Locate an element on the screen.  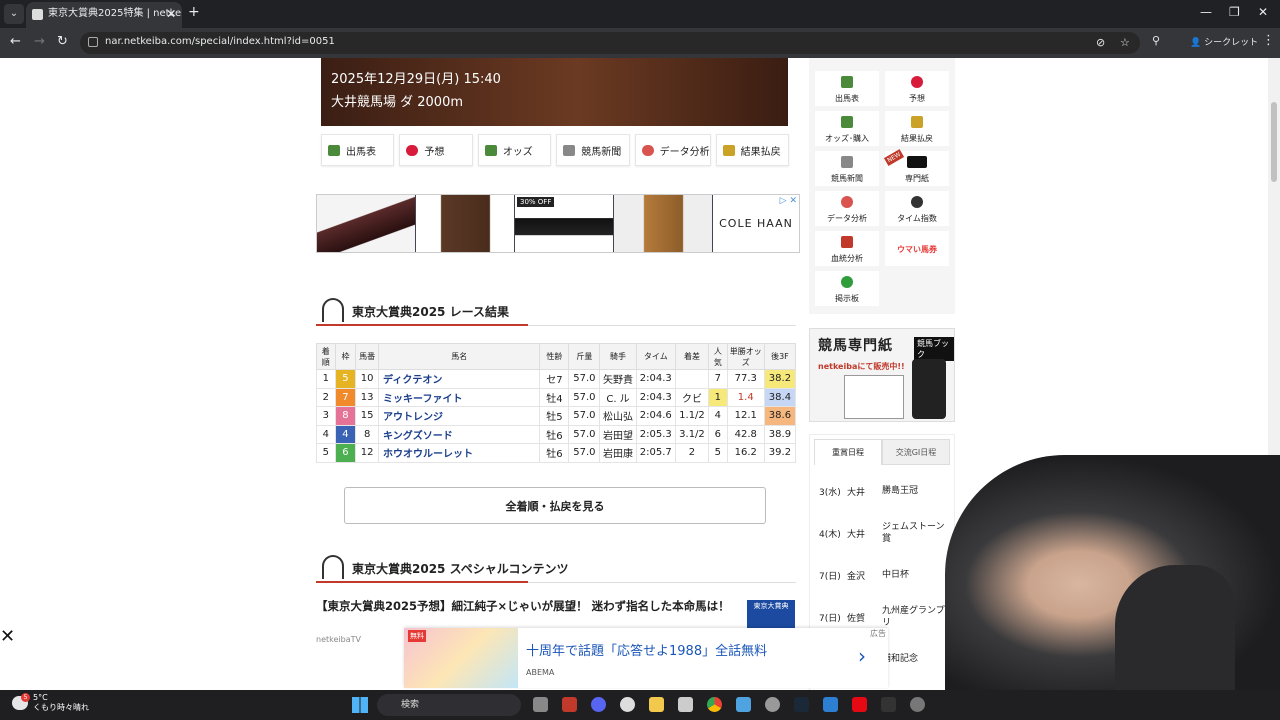
jockey-link: 岩田康 is located at coordinates (618, 453).